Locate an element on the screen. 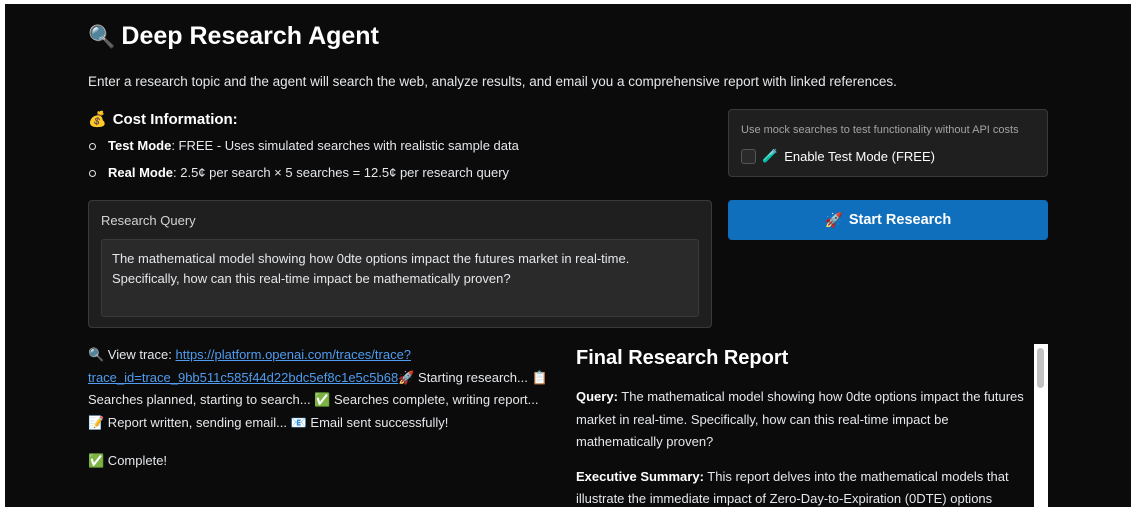 This screenshot has height=507, width=1134. test-mode-checkbox is located at coordinates (748, 156).